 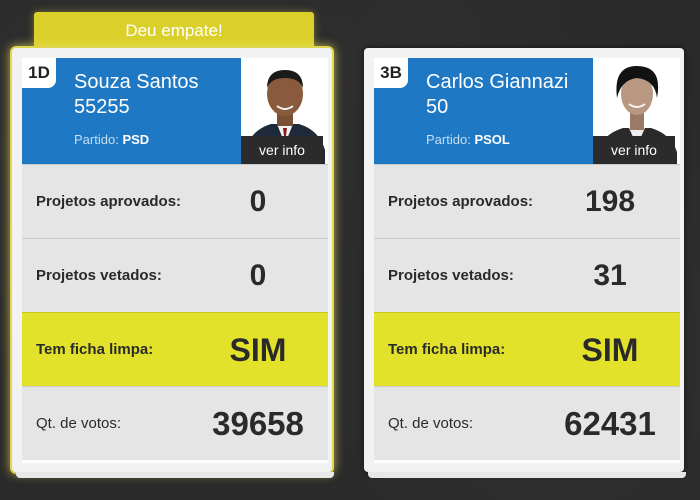 What do you see at coordinates (258, 201) in the screenshot?
I see `projects-approved-value: 0` at bounding box center [258, 201].